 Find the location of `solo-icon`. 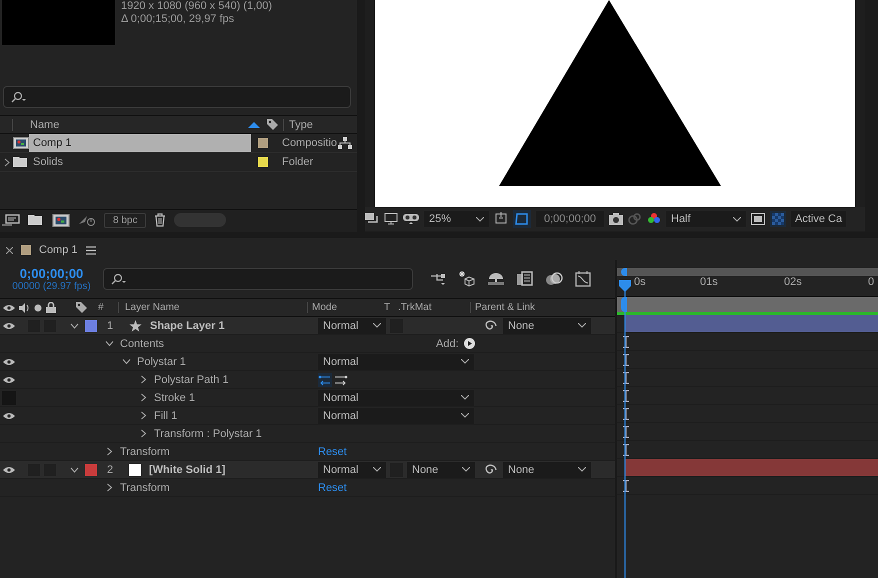

solo-icon is located at coordinates (38, 308).